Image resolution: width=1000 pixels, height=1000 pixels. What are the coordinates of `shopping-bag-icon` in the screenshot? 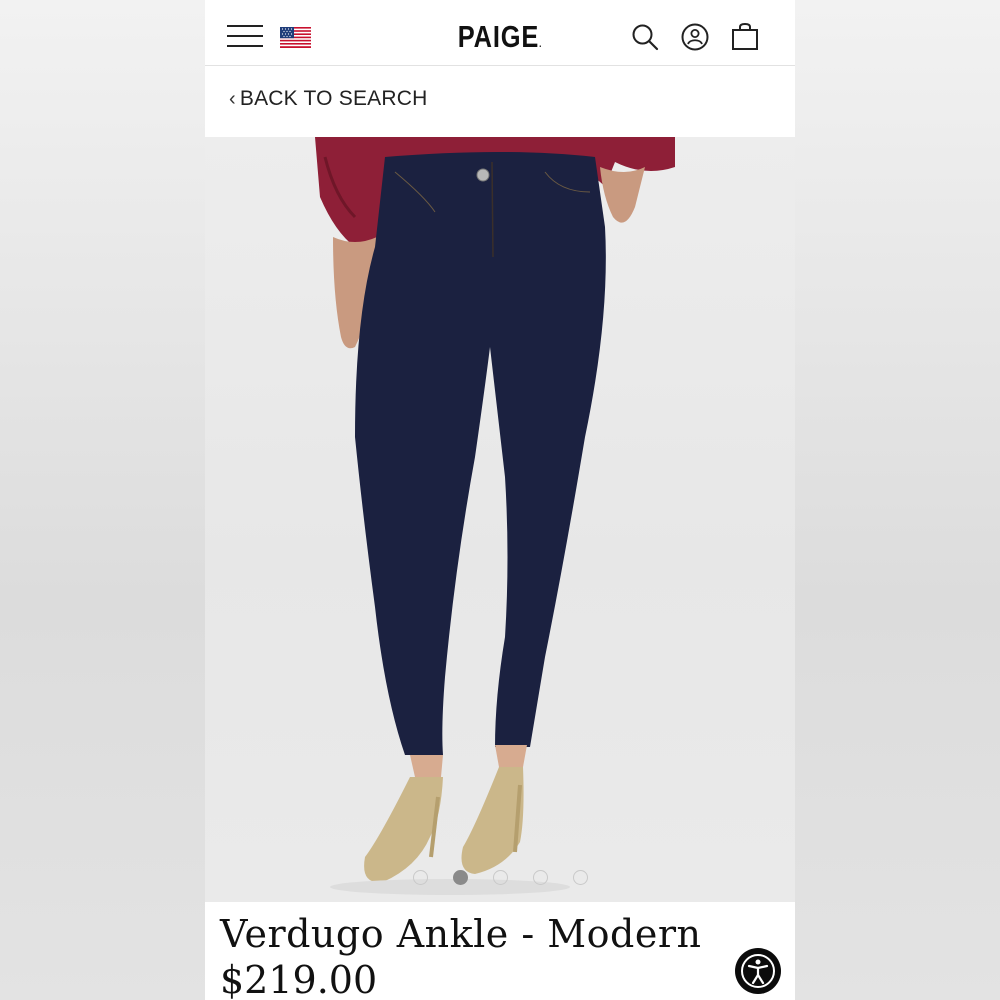 It's located at (745, 37).